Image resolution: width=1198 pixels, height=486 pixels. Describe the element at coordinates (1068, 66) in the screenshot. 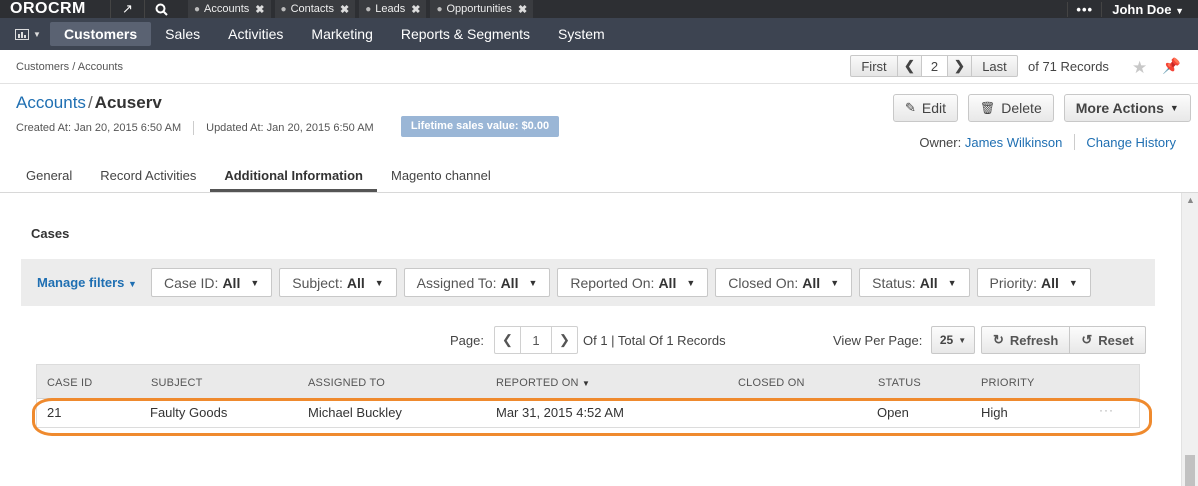

I see `record-count: of 71 Records` at that location.